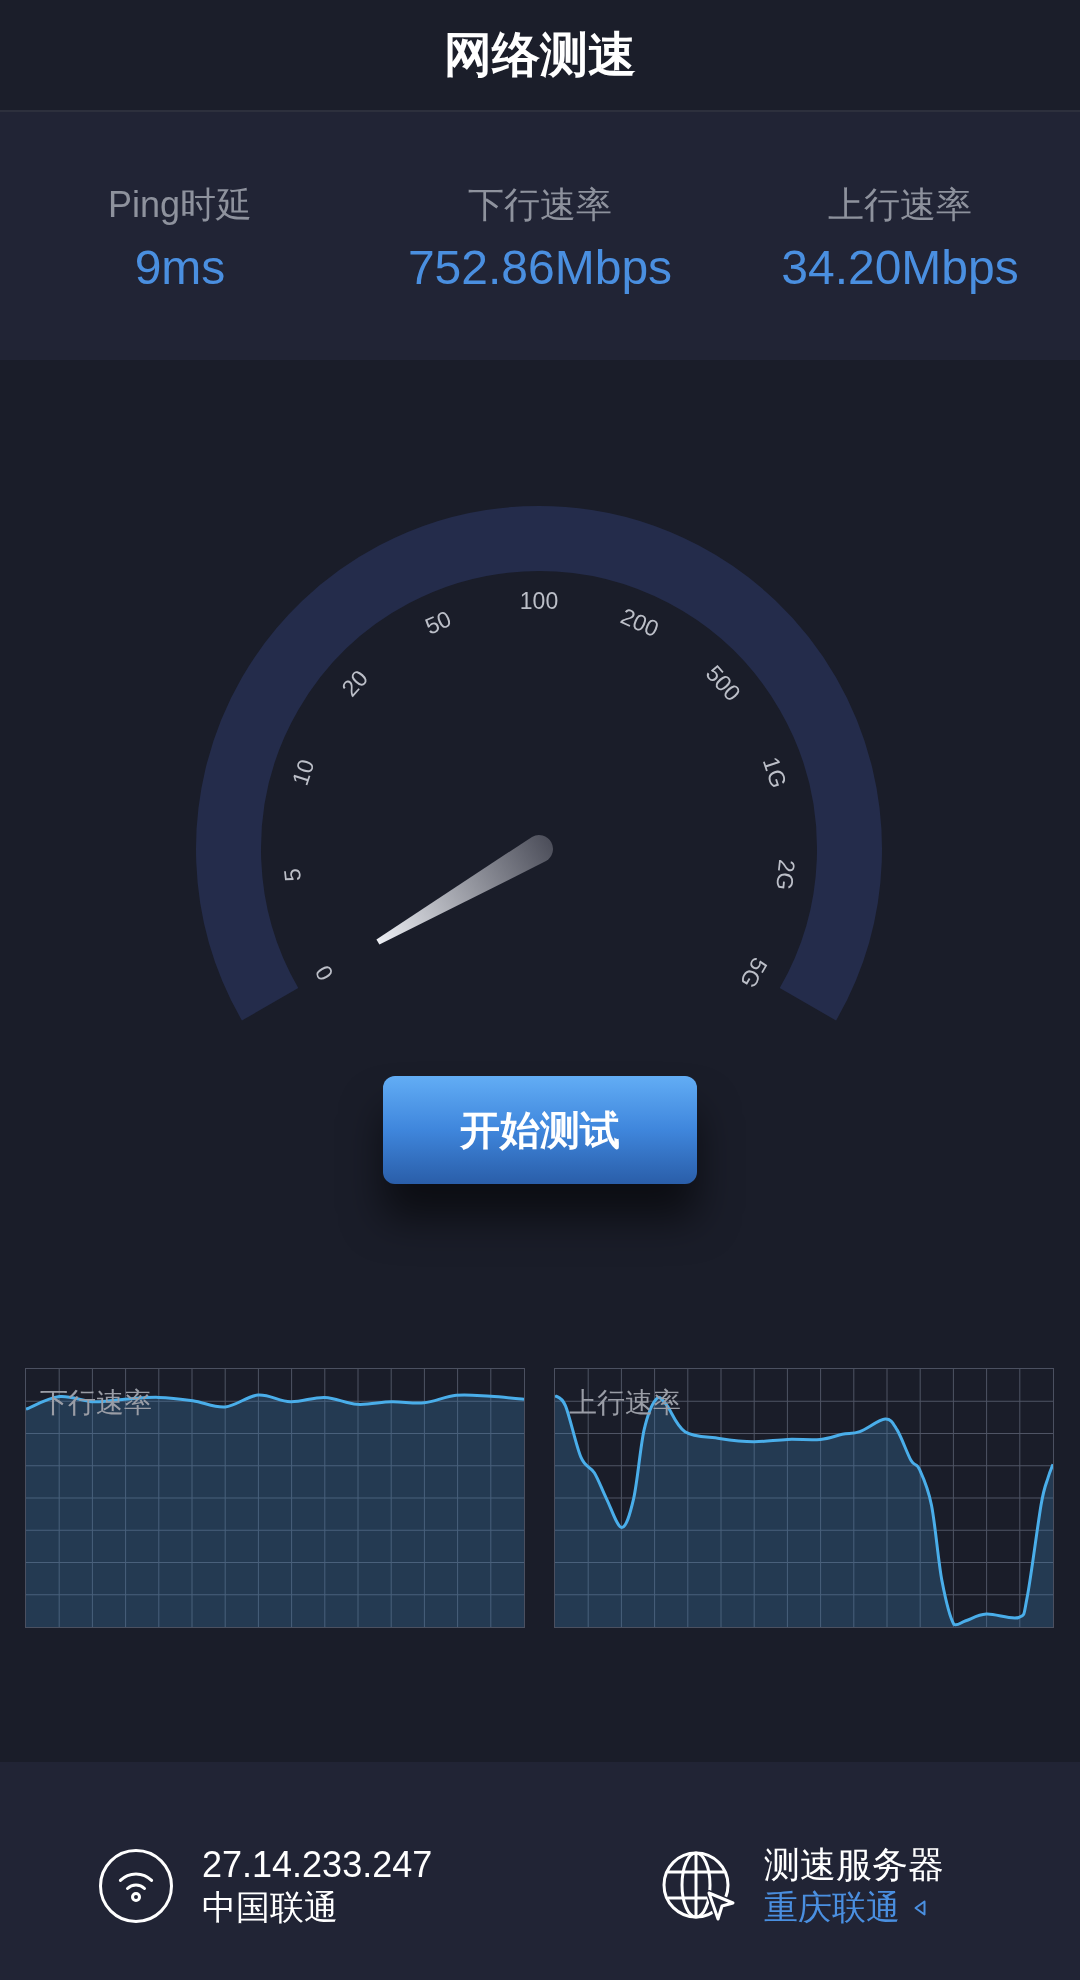  What do you see at coordinates (540, 1130) in the screenshot?
I see `start-test-button: 开始测试` at bounding box center [540, 1130].